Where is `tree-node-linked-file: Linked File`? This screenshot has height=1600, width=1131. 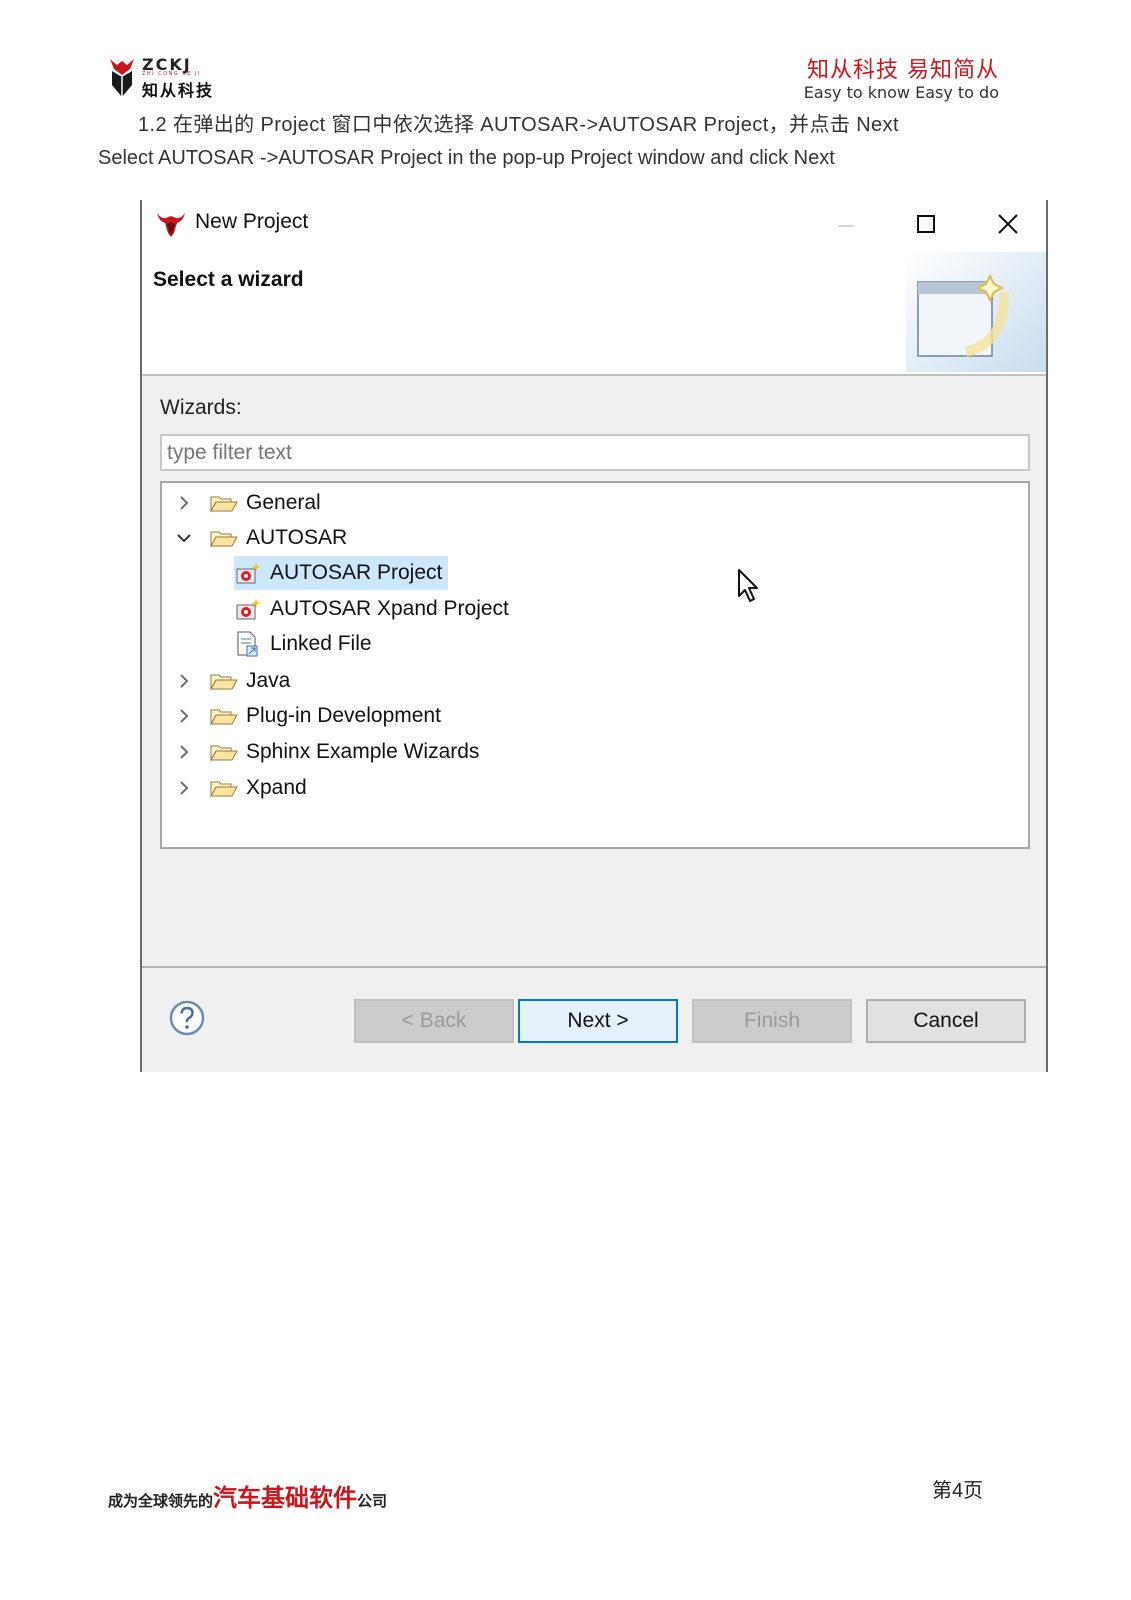
tree-node-linked-file: Linked File is located at coordinates (303, 644).